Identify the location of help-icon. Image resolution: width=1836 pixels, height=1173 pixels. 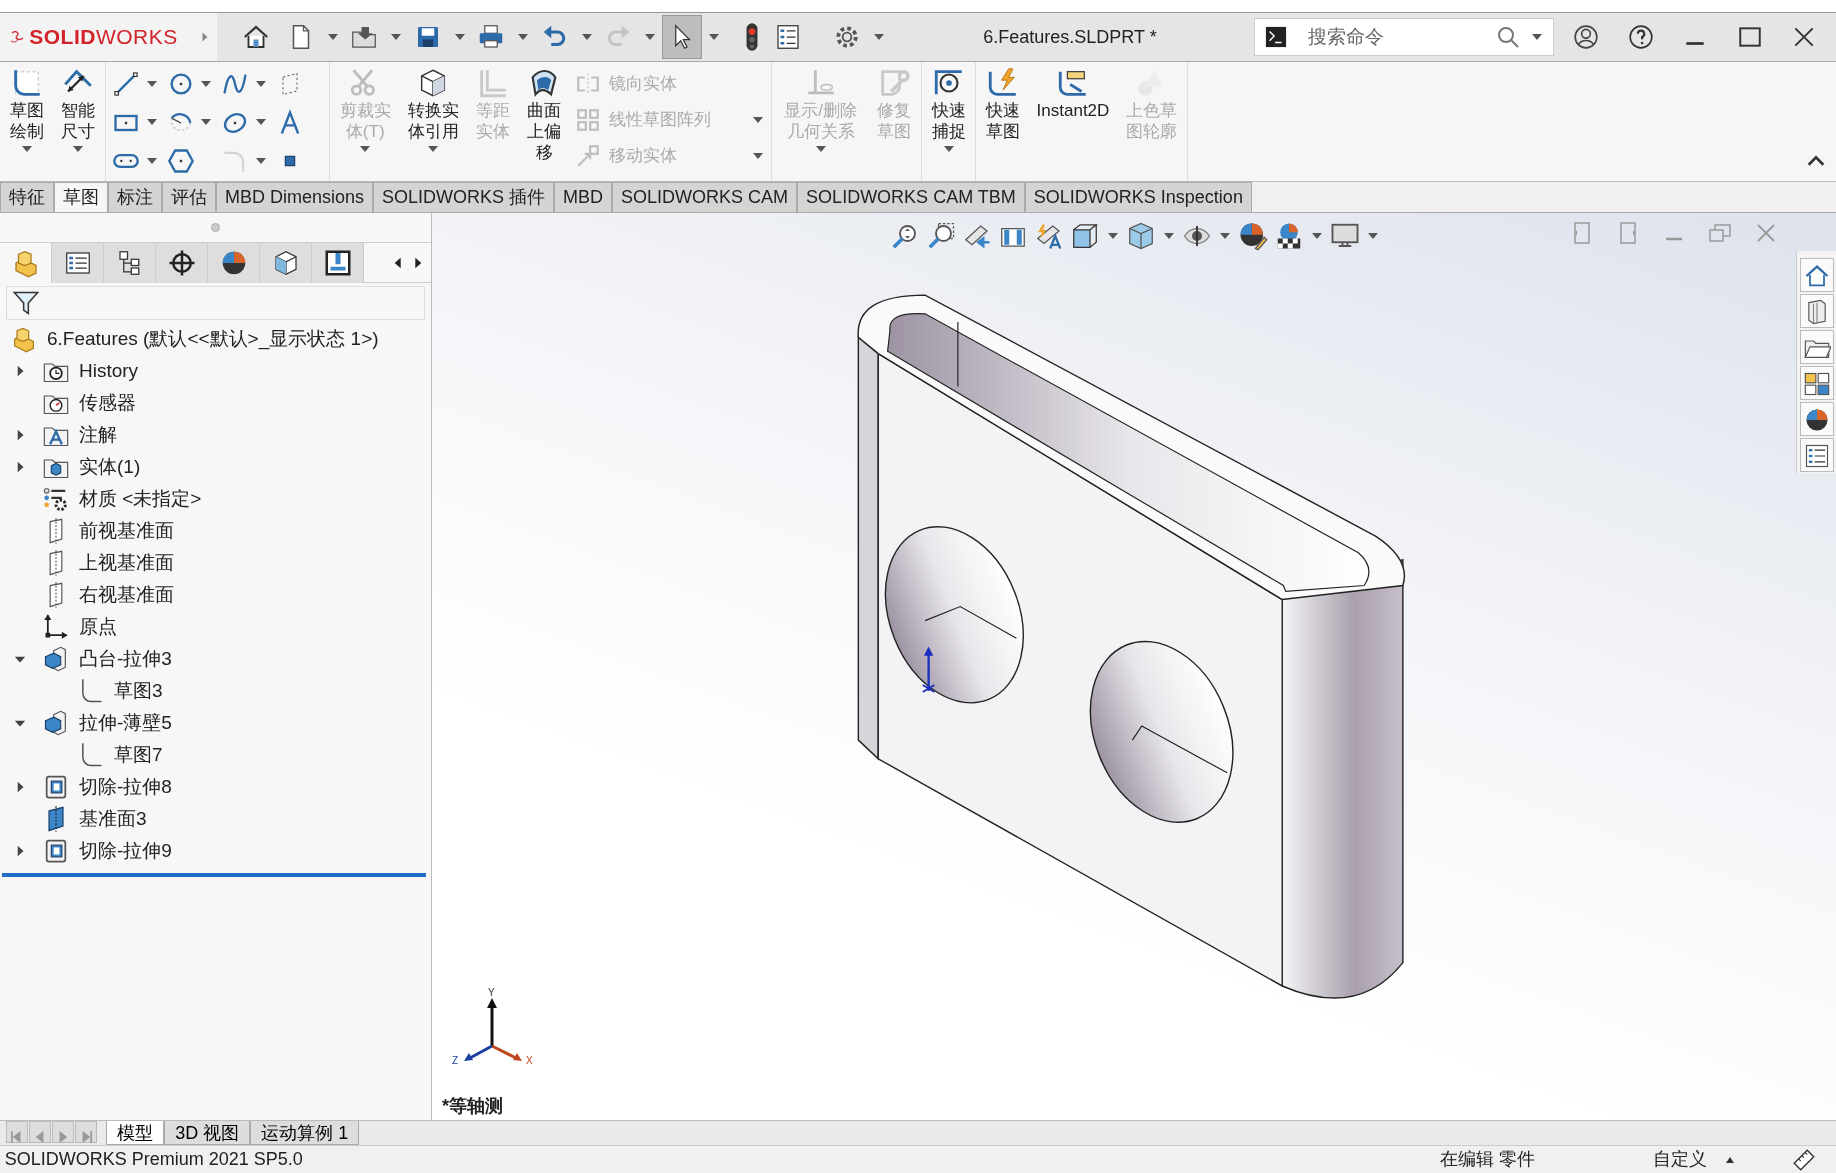
(1640, 37).